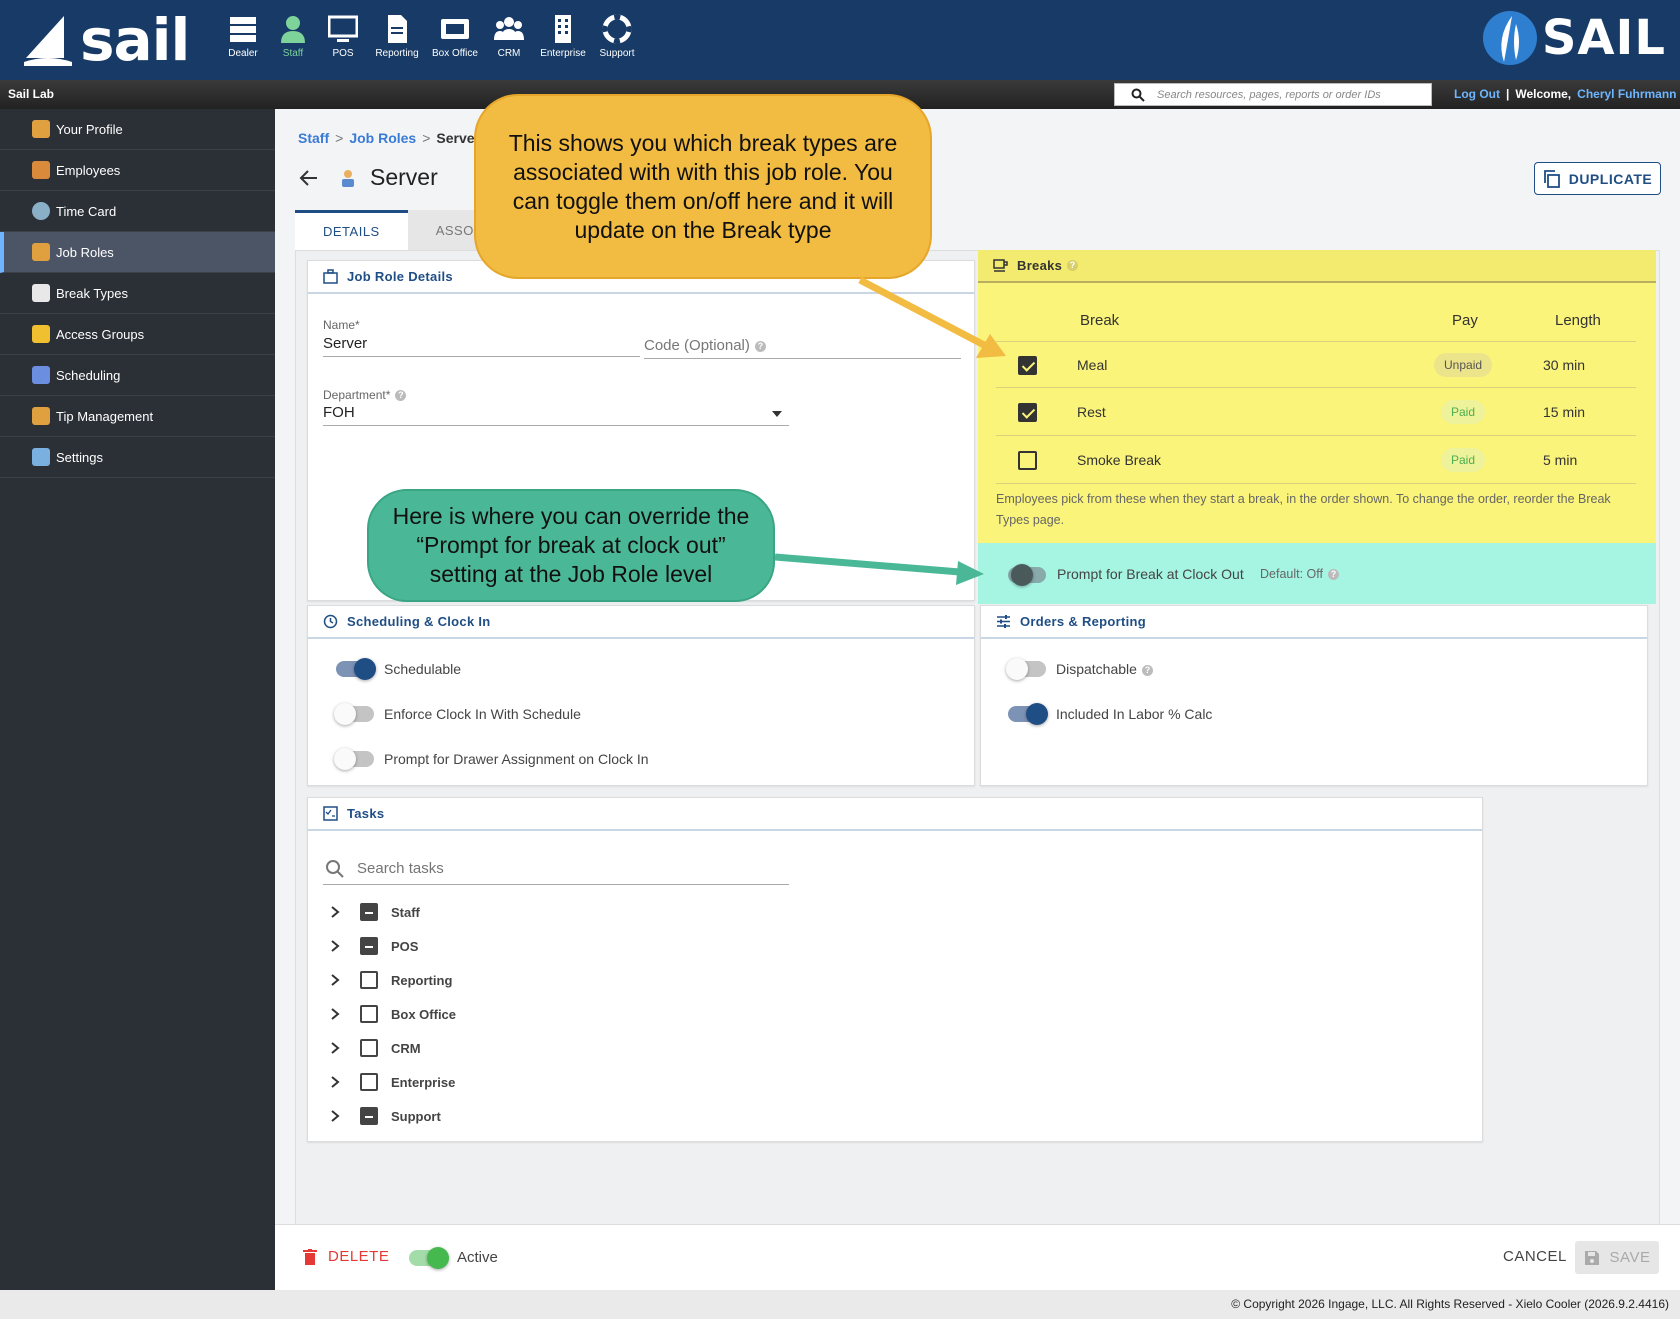  Describe the element at coordinates (419, 621) in the screenshot. I see `card-title: Scheduling & Clock In` at that location.